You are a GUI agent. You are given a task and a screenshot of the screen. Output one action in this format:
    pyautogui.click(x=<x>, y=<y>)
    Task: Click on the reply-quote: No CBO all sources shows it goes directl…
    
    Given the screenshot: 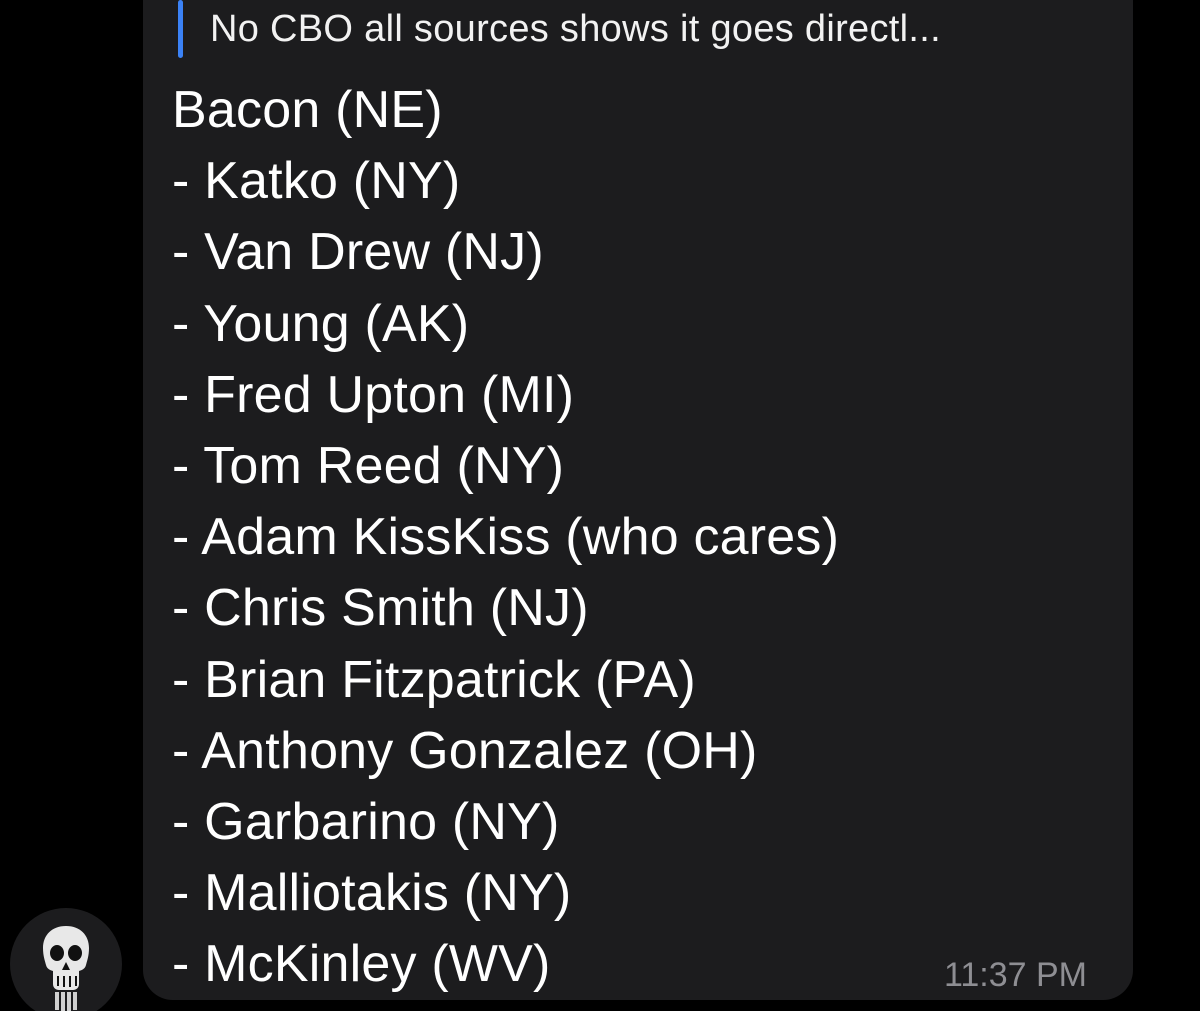 What is the action you would take?
    pyautogui.click(x=648, y=29)
    